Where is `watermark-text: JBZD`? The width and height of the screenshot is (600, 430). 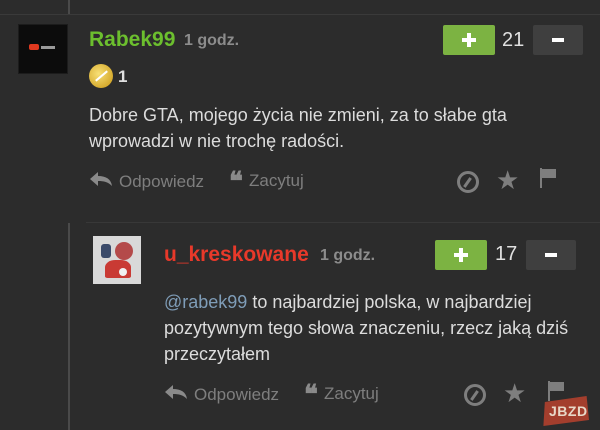
watermark-text: JBZD is located at coordinates (568, 411).